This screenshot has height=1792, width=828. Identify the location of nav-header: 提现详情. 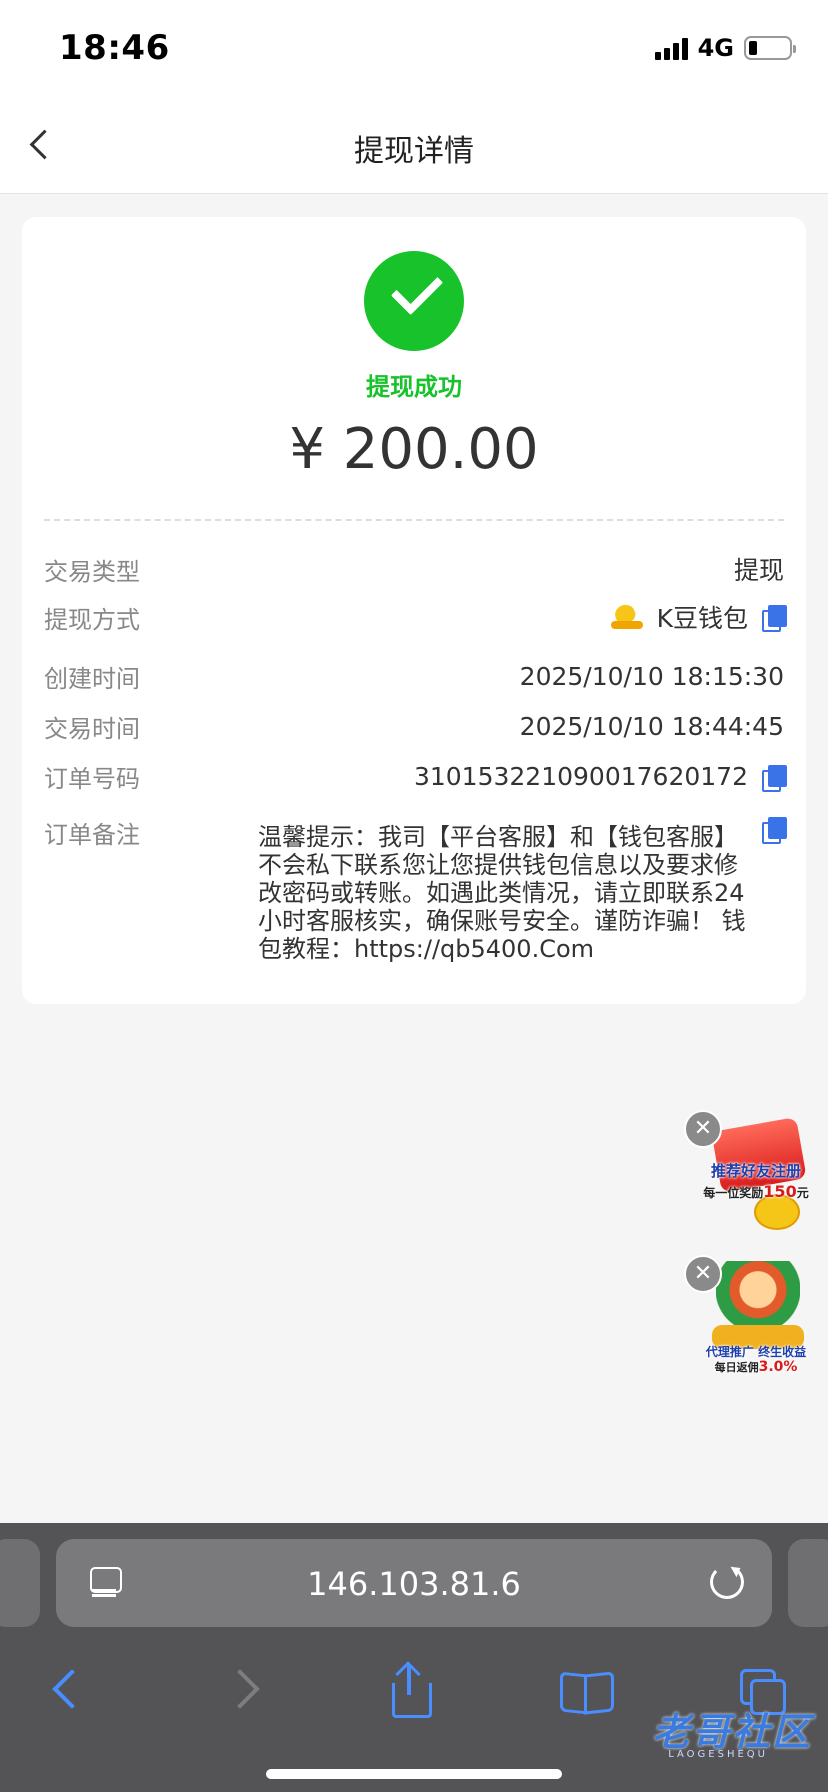
(414, 145).